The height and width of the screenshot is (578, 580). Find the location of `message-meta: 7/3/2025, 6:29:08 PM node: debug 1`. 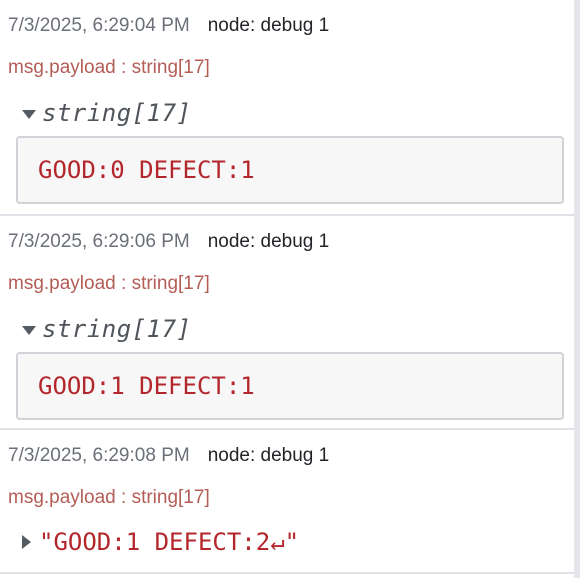

message-meta: 7/3/2025, 6:29:08 PM node: debug 1 is located at coordinates (168, 456).